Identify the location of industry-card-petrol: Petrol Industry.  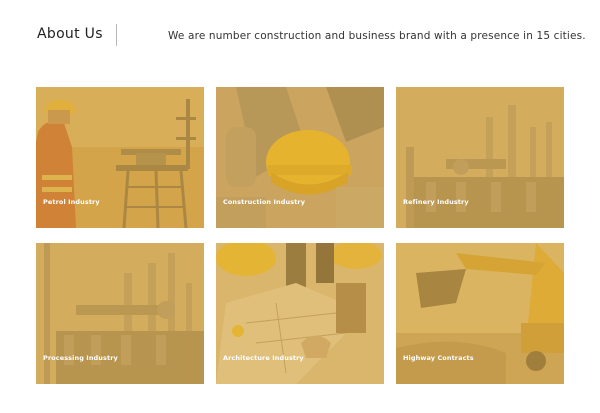
(120, 157).